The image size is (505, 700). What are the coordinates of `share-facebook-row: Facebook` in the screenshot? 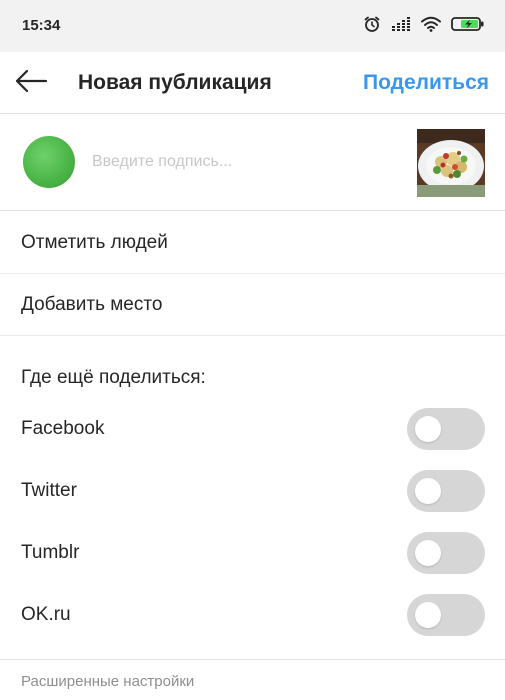 It's located at (252, 429).